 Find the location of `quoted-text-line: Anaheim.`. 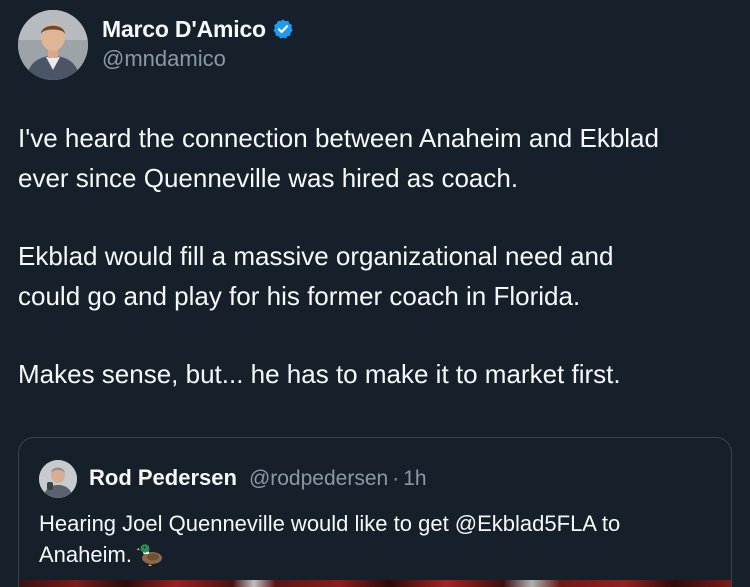

quoted-text-line: Anaheim. is located at coordinates (85, 554).